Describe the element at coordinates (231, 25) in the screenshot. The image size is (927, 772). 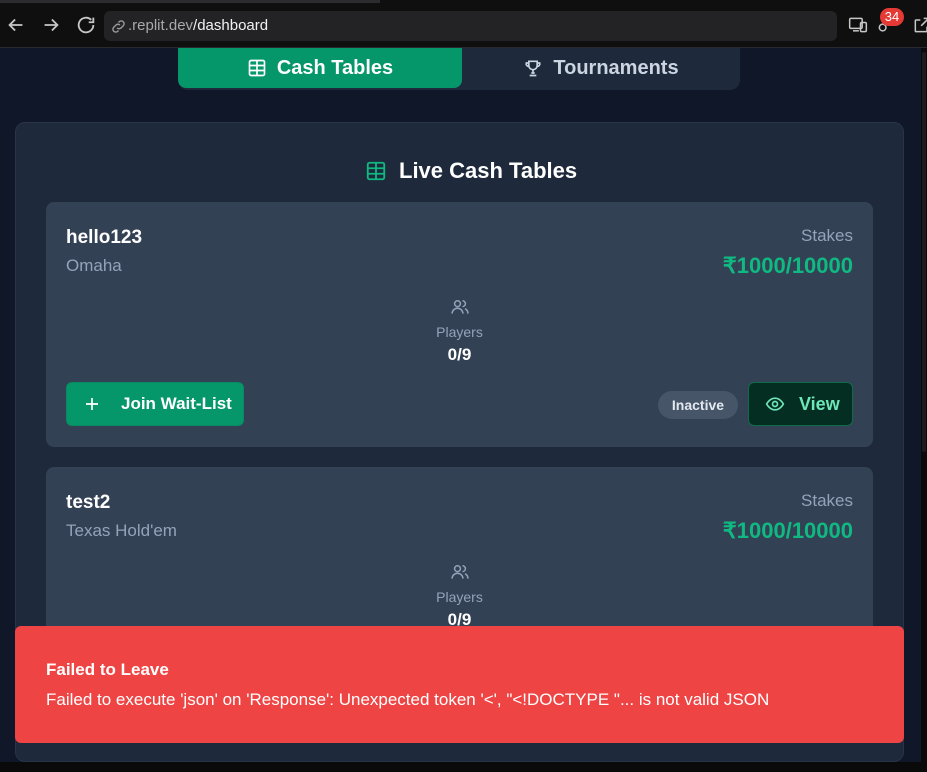
I see `url-path: /dashboard` at that location.